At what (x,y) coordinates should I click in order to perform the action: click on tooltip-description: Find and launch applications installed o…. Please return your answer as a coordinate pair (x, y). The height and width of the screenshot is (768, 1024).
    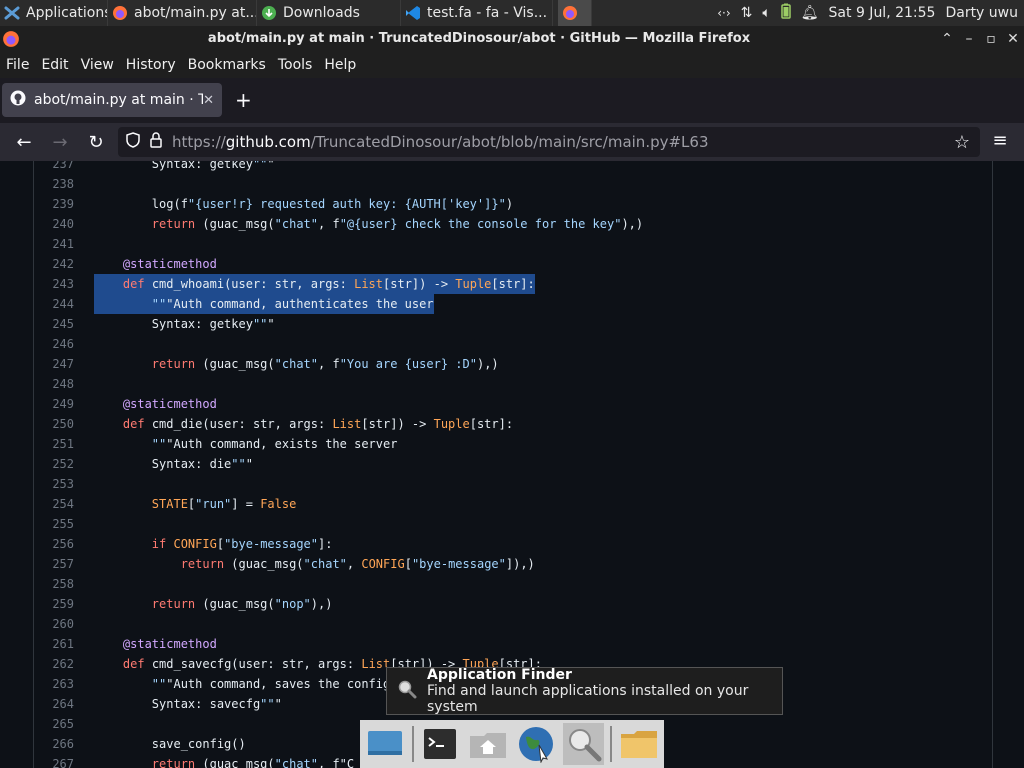
    Looking at the image, I should click on (588, 699).